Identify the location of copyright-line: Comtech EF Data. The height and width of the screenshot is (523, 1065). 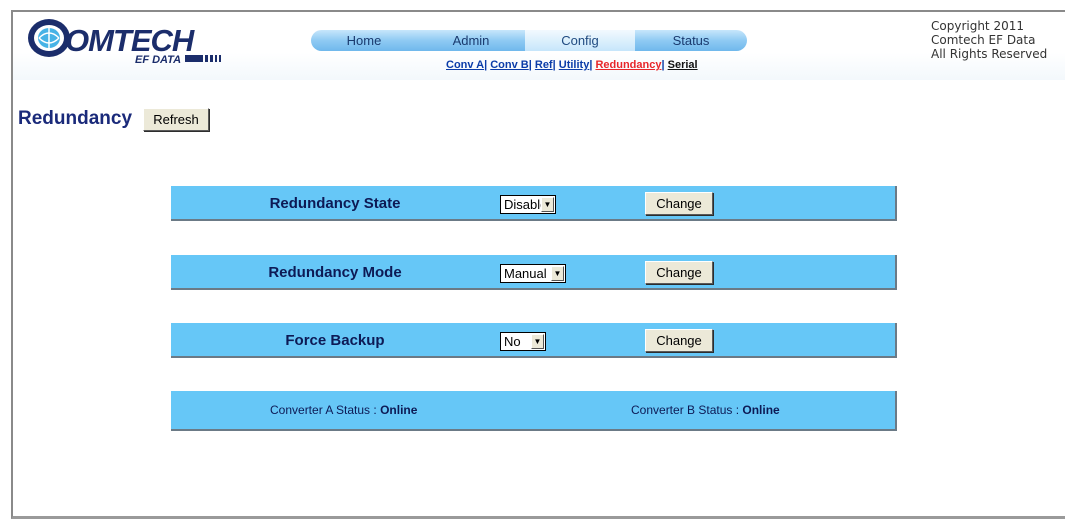
(983, 40).